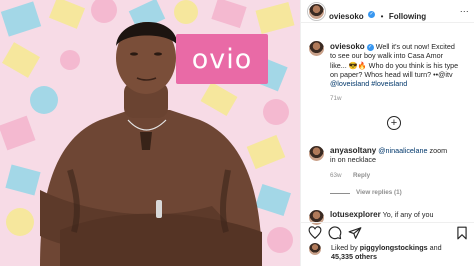 The height and width of the screenshot is (266, 474). What do you see at coordinates (407, 16) in the screenshot?
I see `following-button: Following` at bounding box center [407, 16].